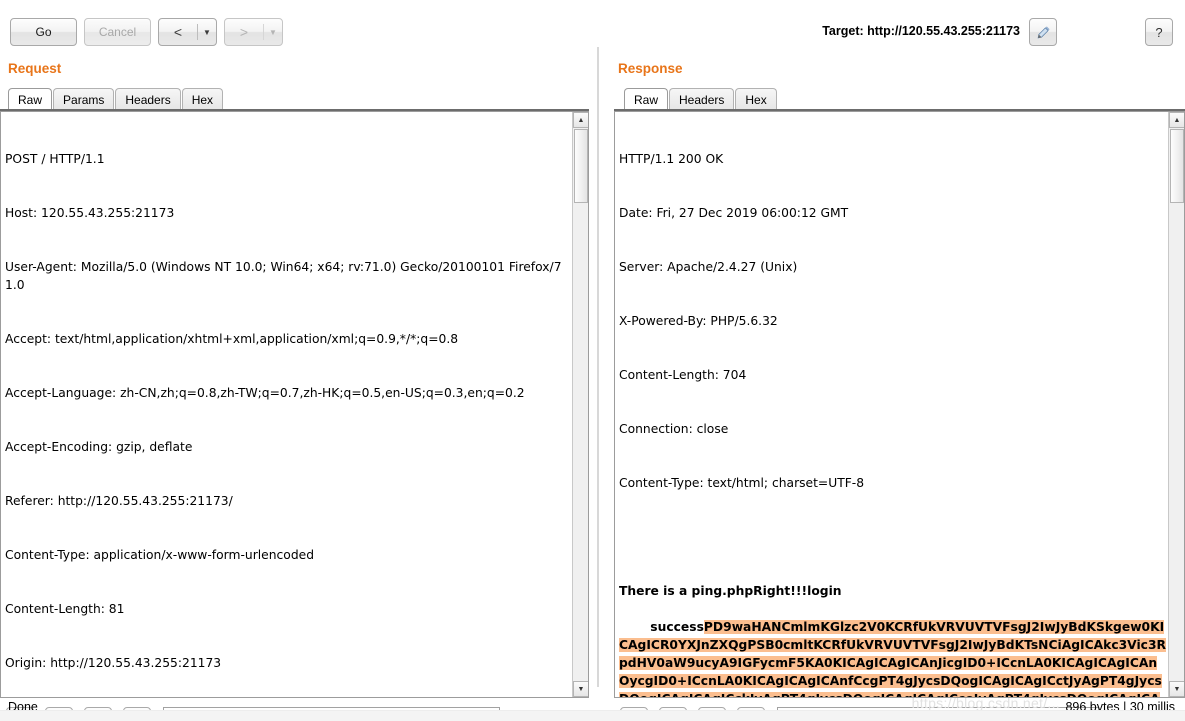 This screenshot has width=1185, height=721. Describe the element at coordinates (698, 321) in the screenshot. I see `response-header-line: X-Powered-By: PHP/5.6.32` at that location.